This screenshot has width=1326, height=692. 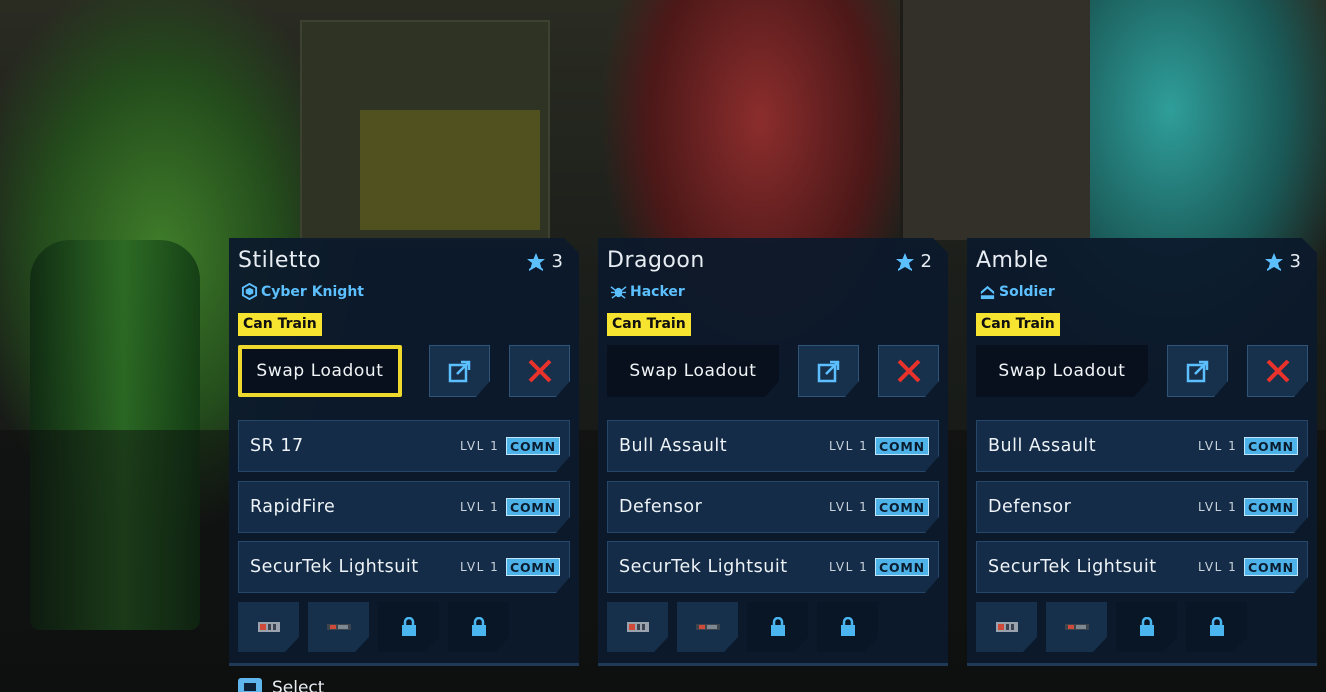 What do you see at coordinates (1027, 291) in the screenshot?
I see `class-label: Soldier` at bounding box center [1027, 291].